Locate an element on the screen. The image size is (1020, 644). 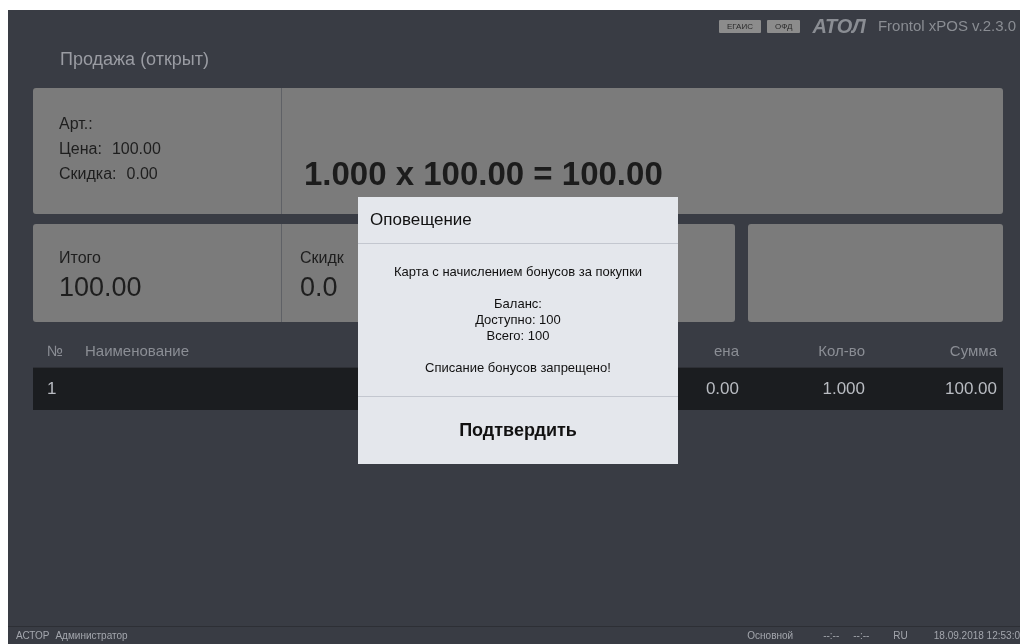
field-label: Скидка: is located at coordinates (88, 173).